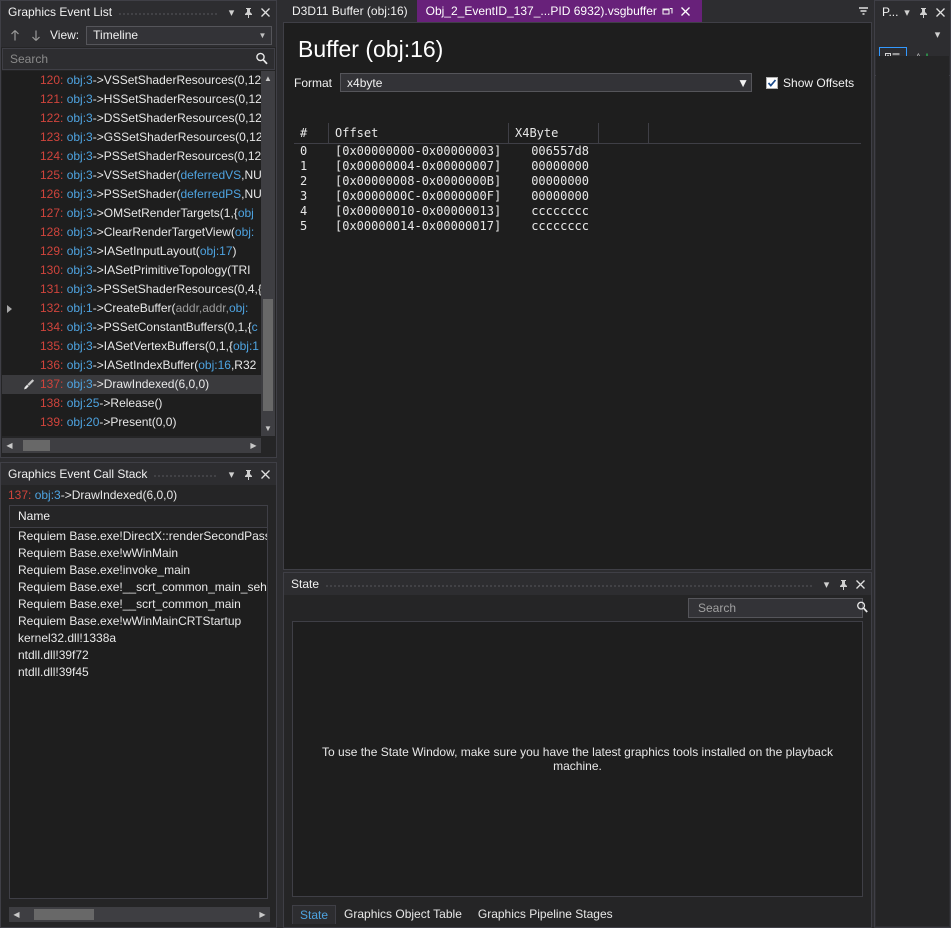 The width and height of the screenshot is (951, 928). I want to click on call-stack-frame: kernel32.dll!1338a, so click(138, 638).